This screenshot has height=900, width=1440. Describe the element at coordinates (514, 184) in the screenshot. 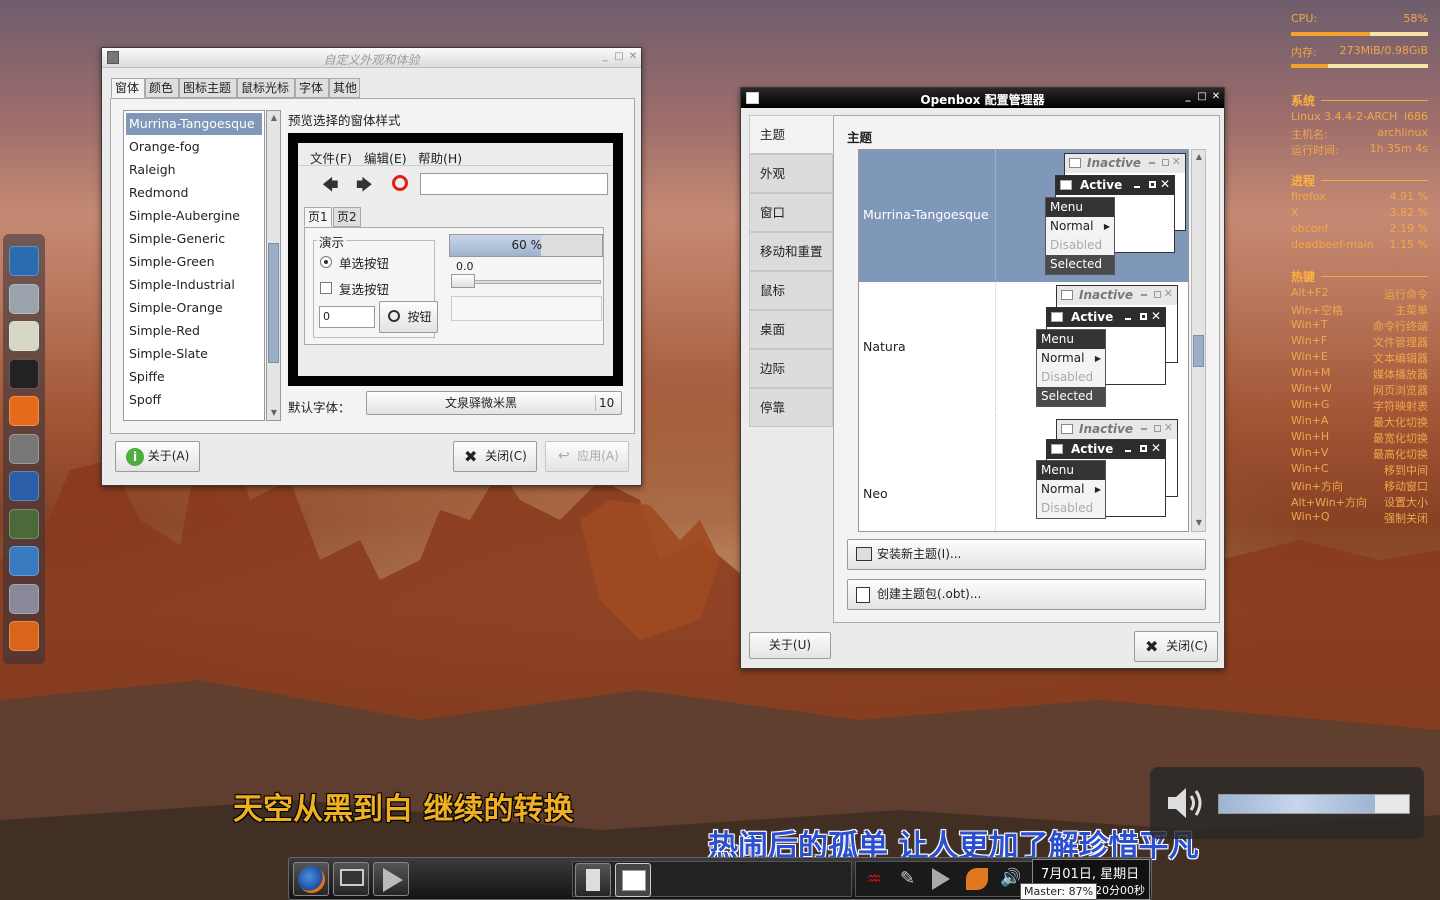

I see `preview-entry` at that location.